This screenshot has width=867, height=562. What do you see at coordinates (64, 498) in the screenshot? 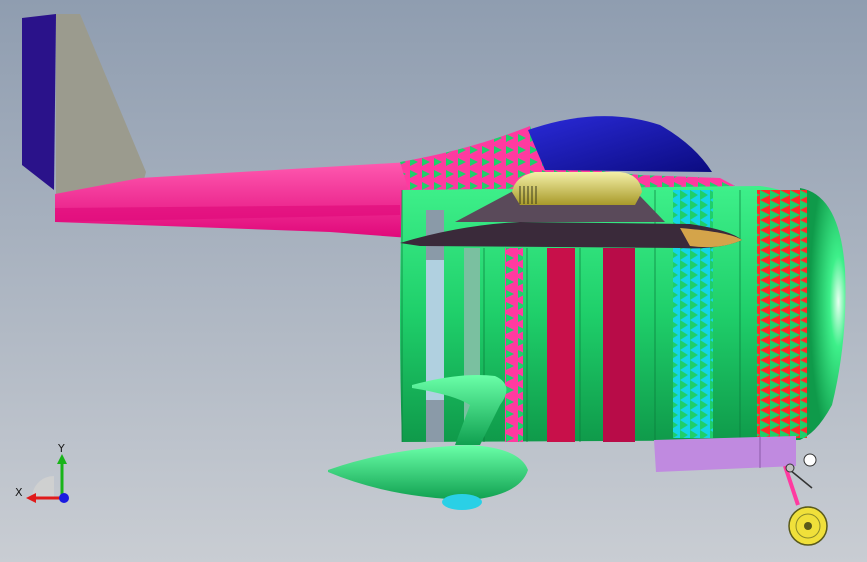
I see `z-axis-dot` at bounding box center [64, 498].